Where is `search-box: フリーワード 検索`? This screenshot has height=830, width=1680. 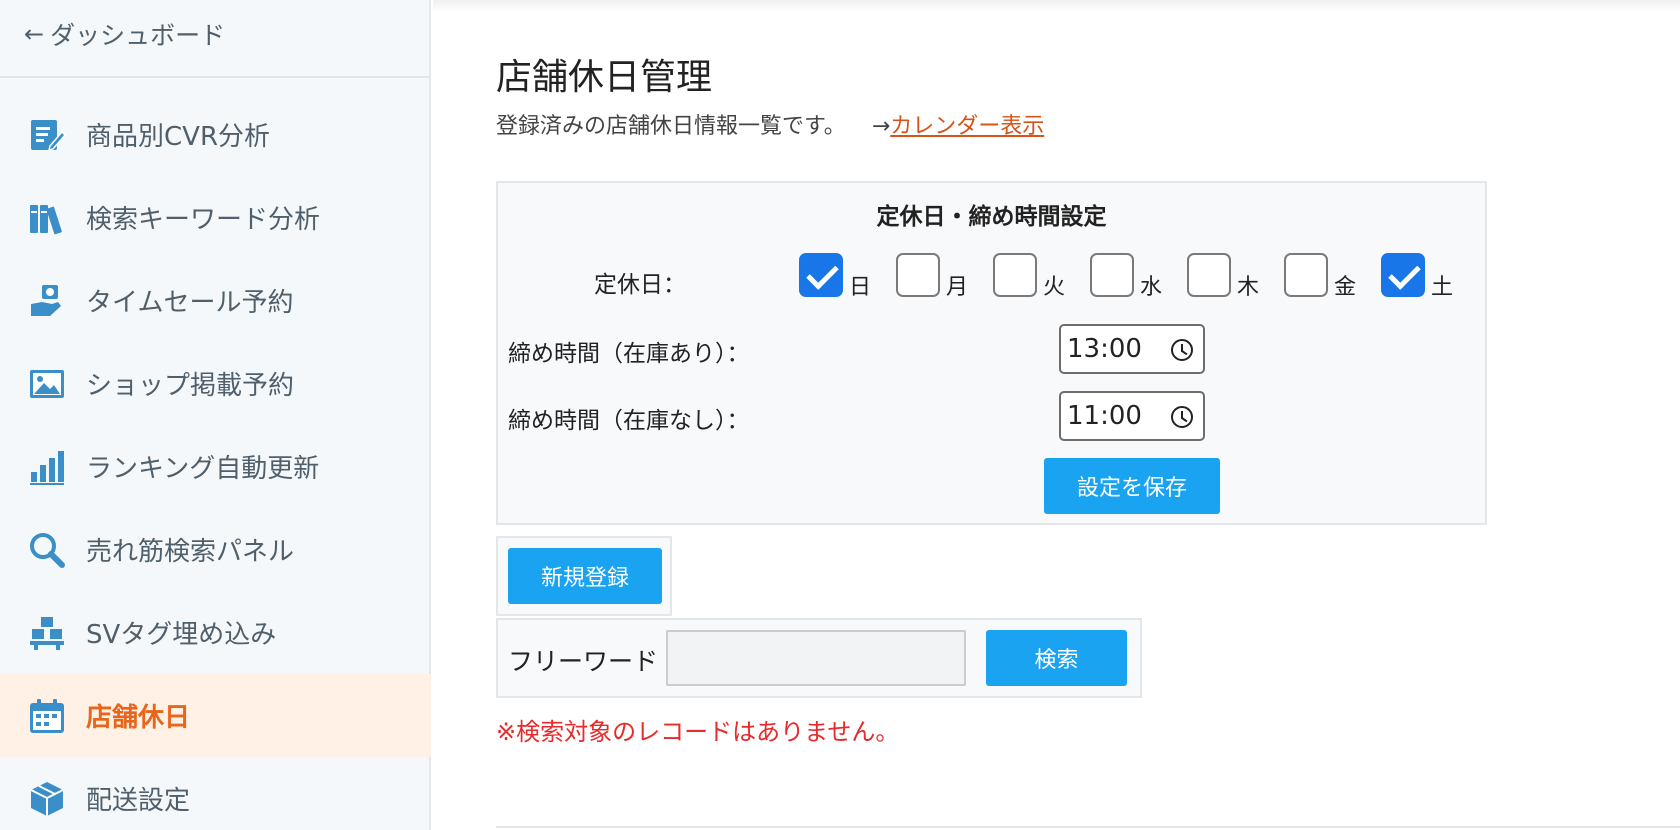 search-box: フリーワード 検索 is located at coordinates (819, 658).